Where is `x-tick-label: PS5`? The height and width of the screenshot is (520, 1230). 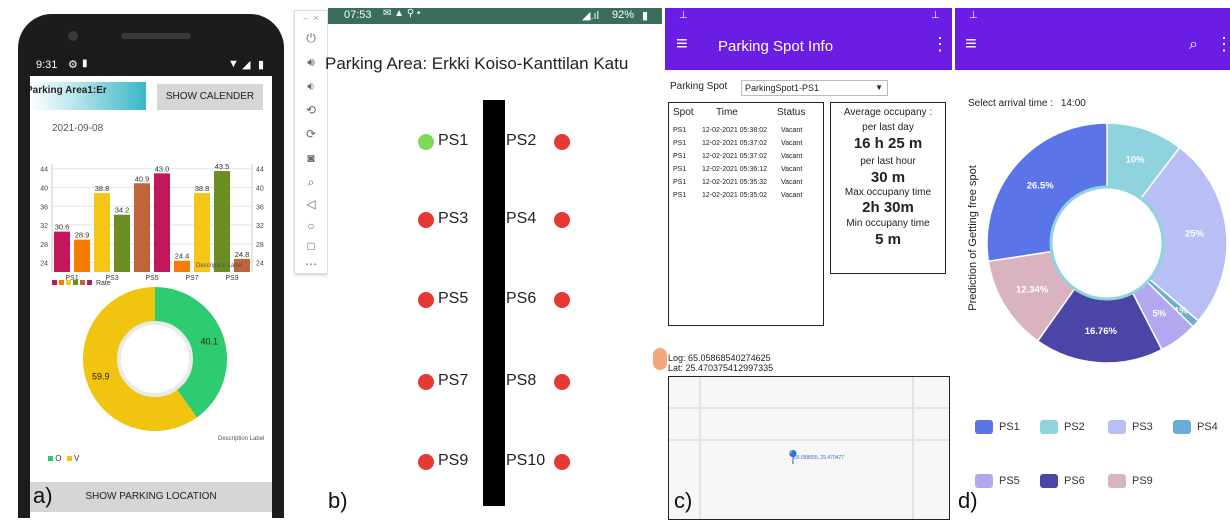
x-tick-label: PS5 is located at coordinates (151, 277).